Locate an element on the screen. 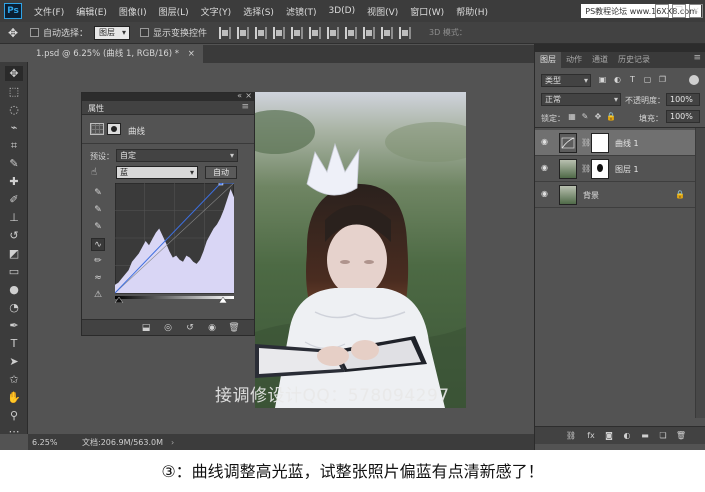 The image size is (705, 492). pen-tool-icon: ✒ is located at coordinates (14, 325).